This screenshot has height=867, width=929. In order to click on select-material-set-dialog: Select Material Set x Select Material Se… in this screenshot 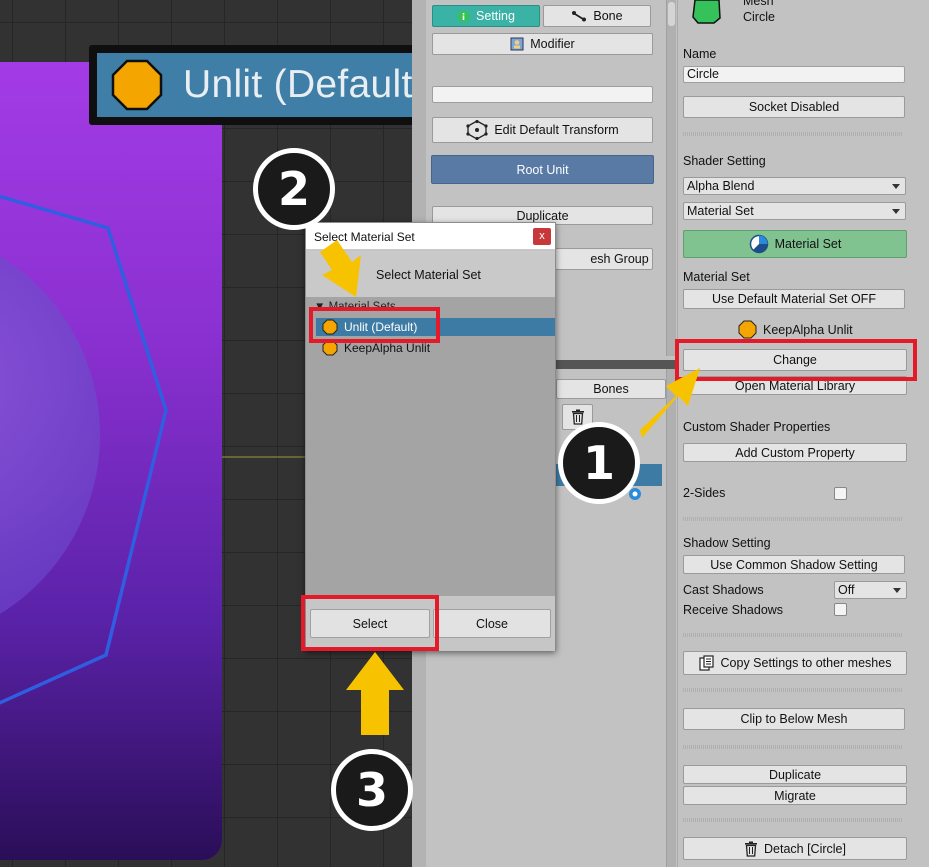, I will do `click(430, 436)`.